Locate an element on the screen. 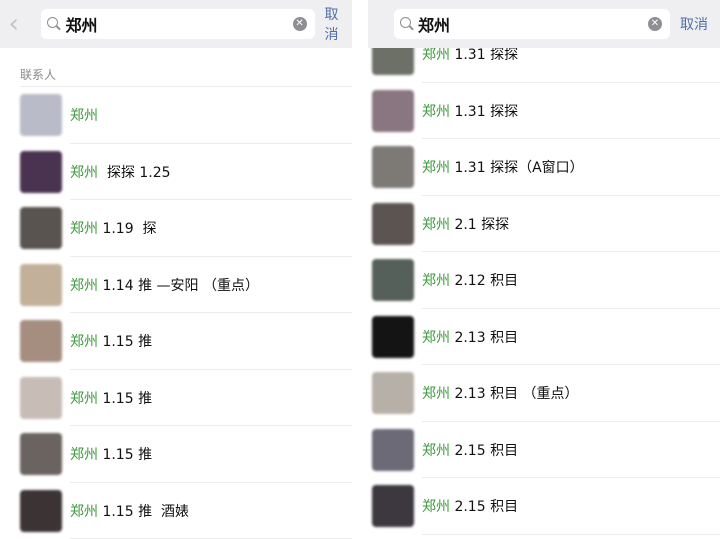 The height and width of the screenshot is (539, 720). contact-row: 郑州 1.19 探 is located at coordinates (176, 228).